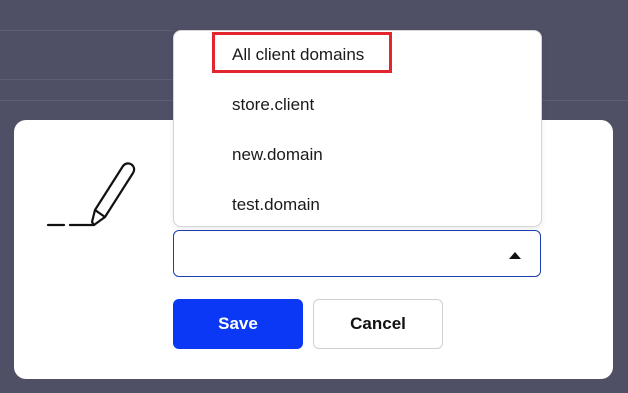  I want to click on domain-select, so click(357, 253).